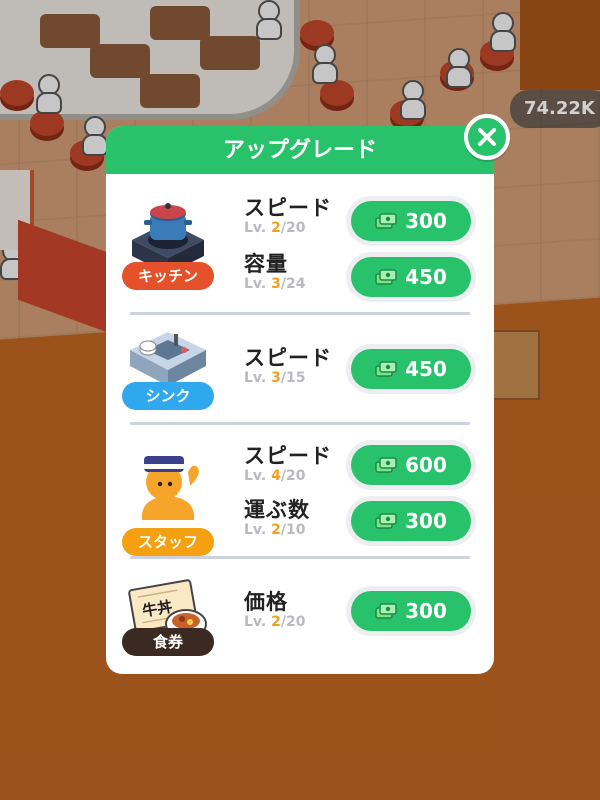  Describe the element at coordinates (266, 602) in the screenshot. I see `stat-name: 価格` at that location.